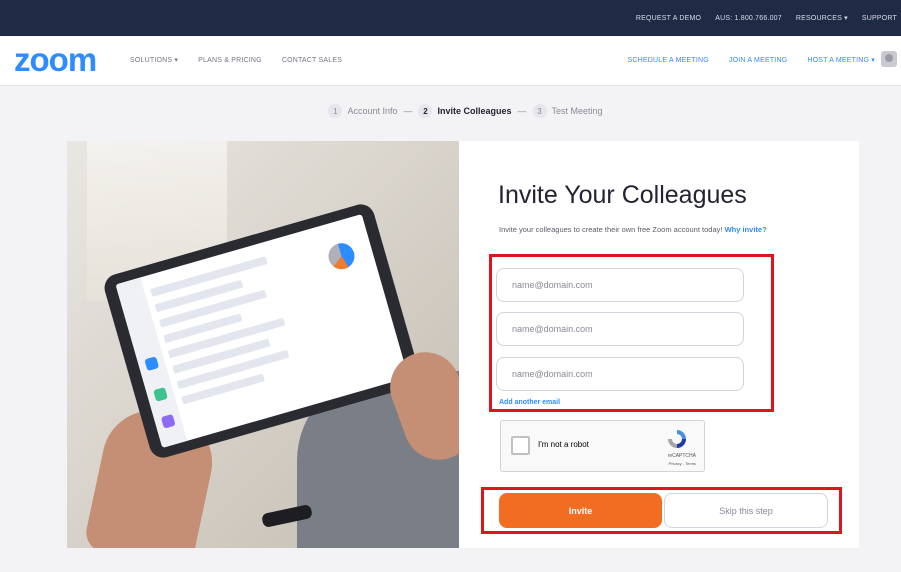  What do you see at coordinates (580, 510) in the screenshot?
I see `invite-button: Invite` at bounding box center [580, 510].